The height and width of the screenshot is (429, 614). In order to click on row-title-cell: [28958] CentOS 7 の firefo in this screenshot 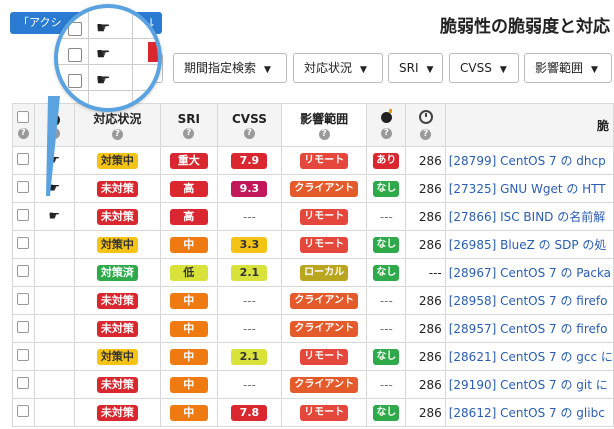, I will do `click(529, 300)`.